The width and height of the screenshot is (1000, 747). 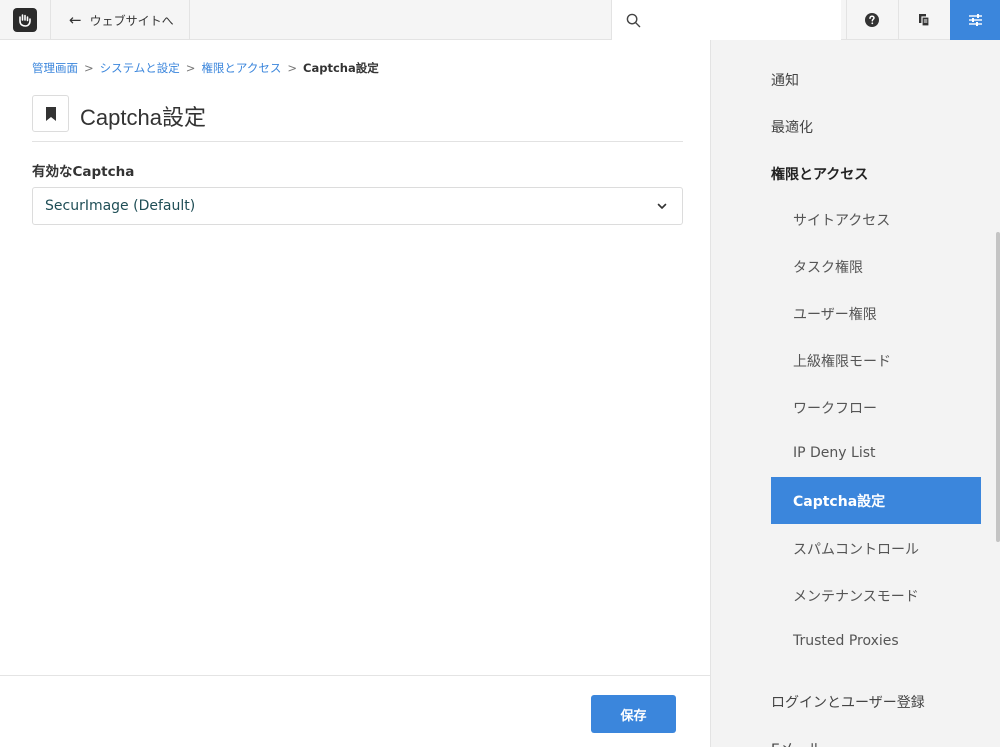 What do you see at coordinates (796, 743) in the screenshot?
I see `sidebar-item-email: Eメール` at bounding box center [796, 743].